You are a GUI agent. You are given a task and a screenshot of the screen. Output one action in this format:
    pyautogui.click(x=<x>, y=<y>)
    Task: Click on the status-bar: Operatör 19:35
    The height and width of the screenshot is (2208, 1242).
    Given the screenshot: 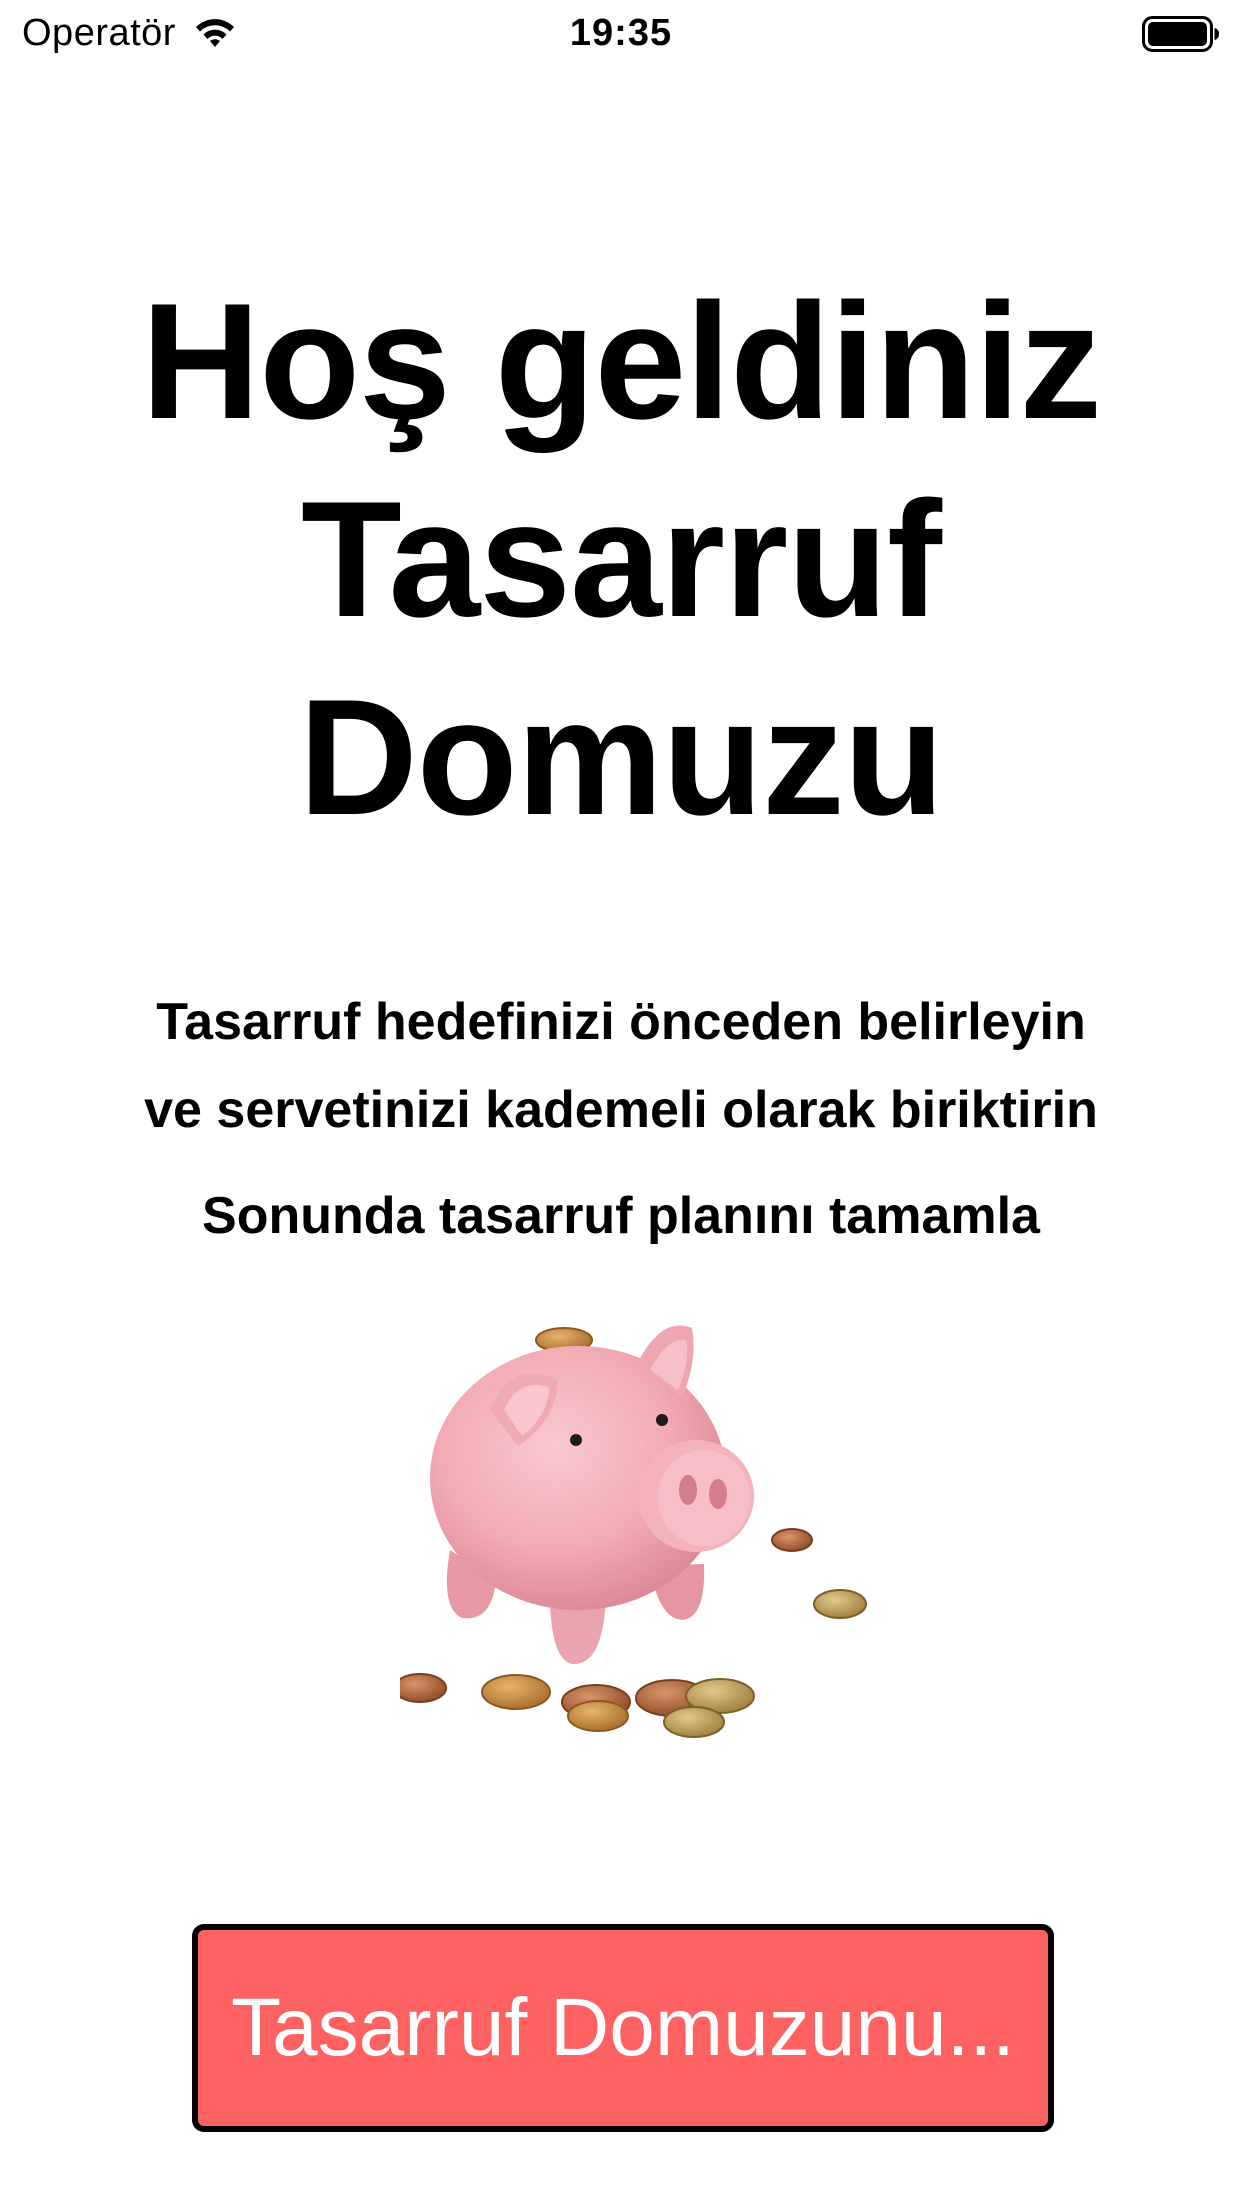 What is the action you would take?
    pyautogui.click(x=621, y=33)
    